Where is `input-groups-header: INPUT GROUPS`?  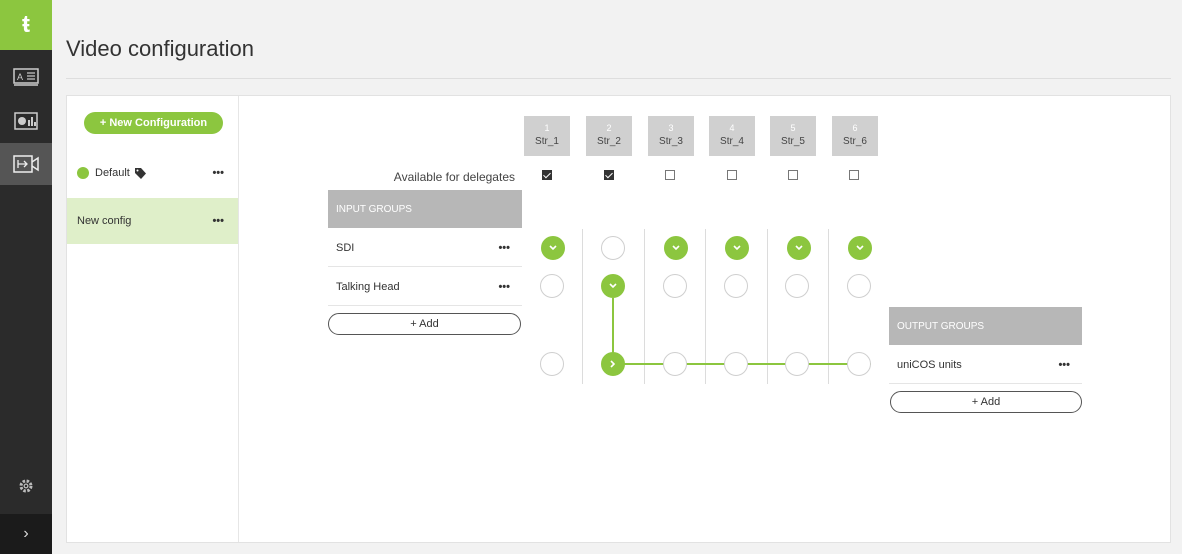
input-groups-header: INPUT GROUPS is located at coordinates (425, 209).